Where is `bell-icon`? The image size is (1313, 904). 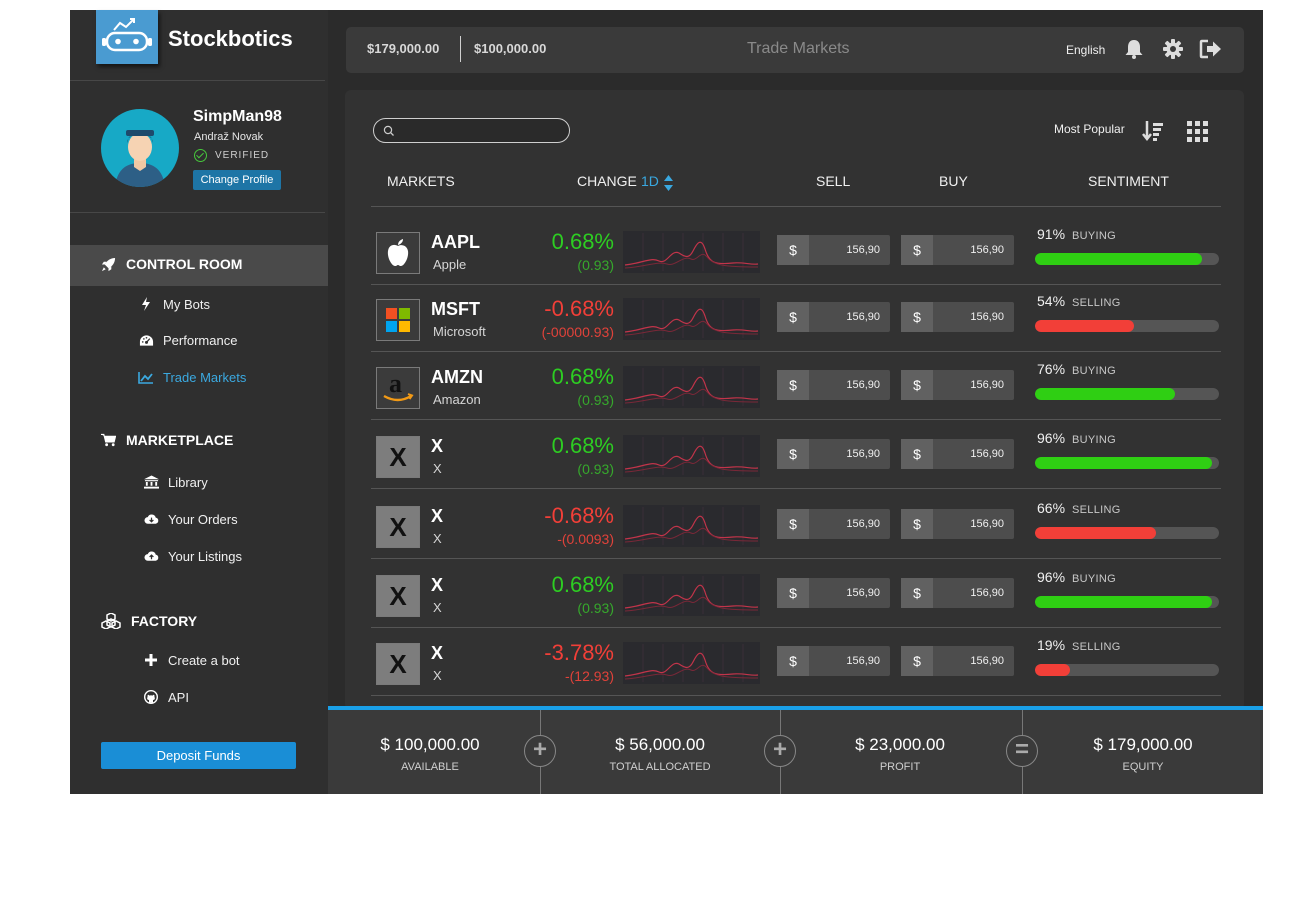
bell-icon is located at coordinates (1135, 50).